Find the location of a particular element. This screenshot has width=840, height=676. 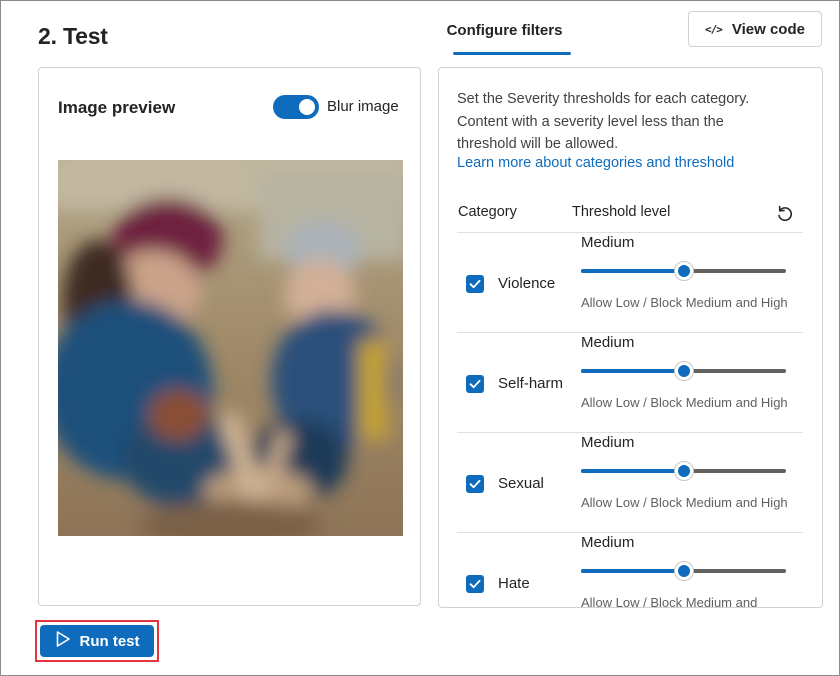

violence-threshold-slider is located at coordinates (683, 271).